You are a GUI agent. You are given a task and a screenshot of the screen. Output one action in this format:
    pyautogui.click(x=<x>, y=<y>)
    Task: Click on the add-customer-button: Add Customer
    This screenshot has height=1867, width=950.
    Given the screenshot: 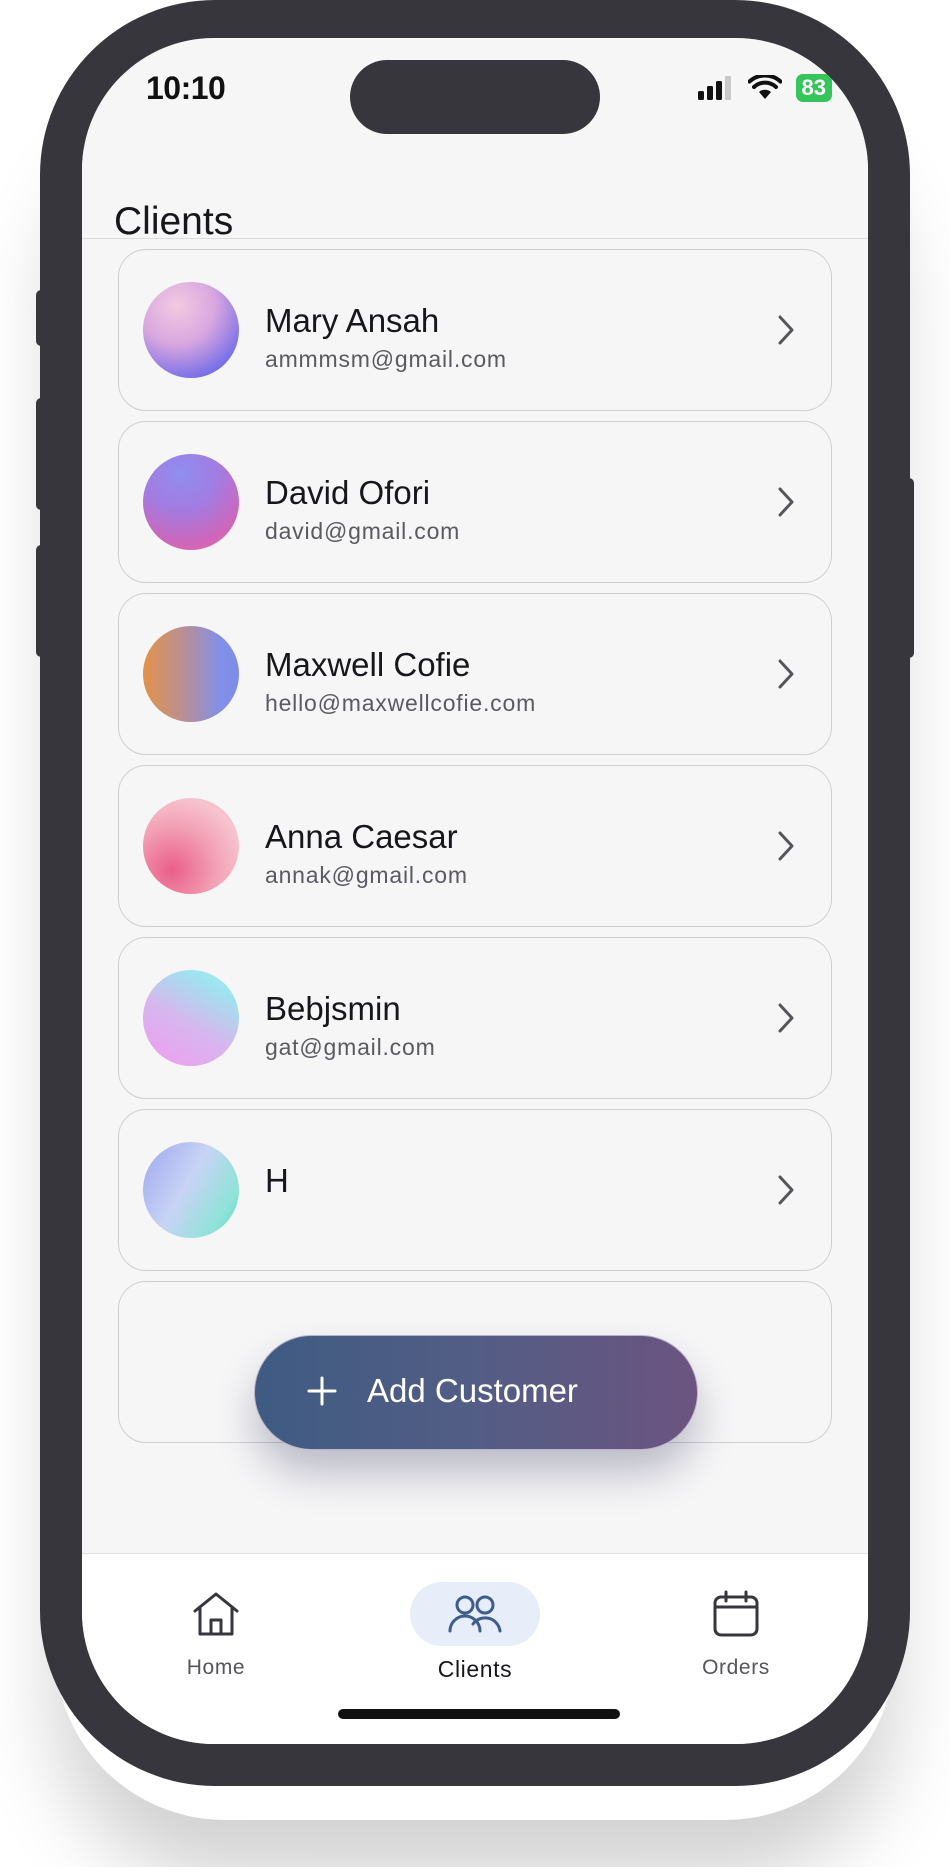 What is the action you would take?
    pyautogui.click(x=476, y=1392)
    